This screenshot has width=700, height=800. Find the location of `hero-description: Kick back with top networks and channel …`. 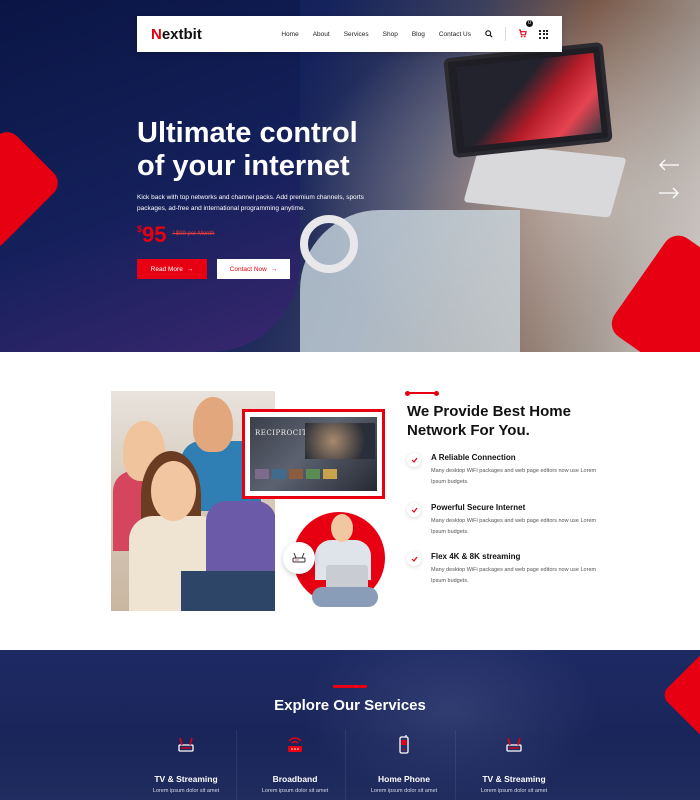

hero-description: Kick back with top networks and channel … is located at coordinates (250, 203).